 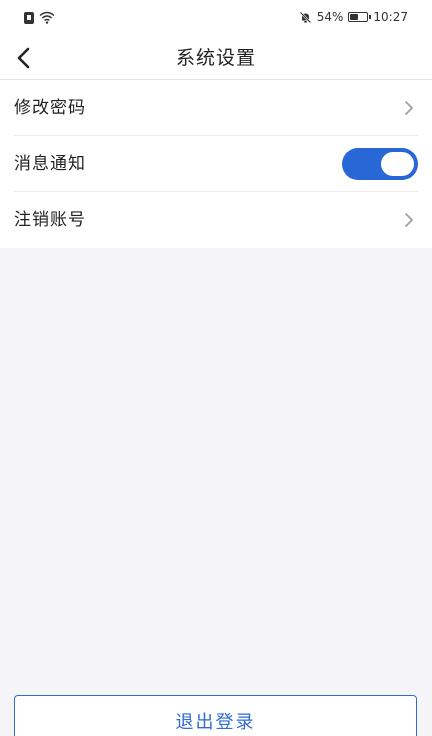 I want to click on message-notification-item: 消息通知, so click(x=216, y=164).